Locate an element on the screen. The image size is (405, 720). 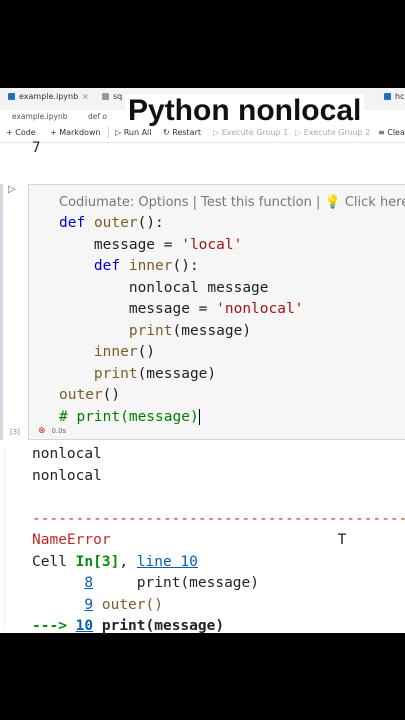
traceback-arrow: ---> is located at coordinates (54, 625).